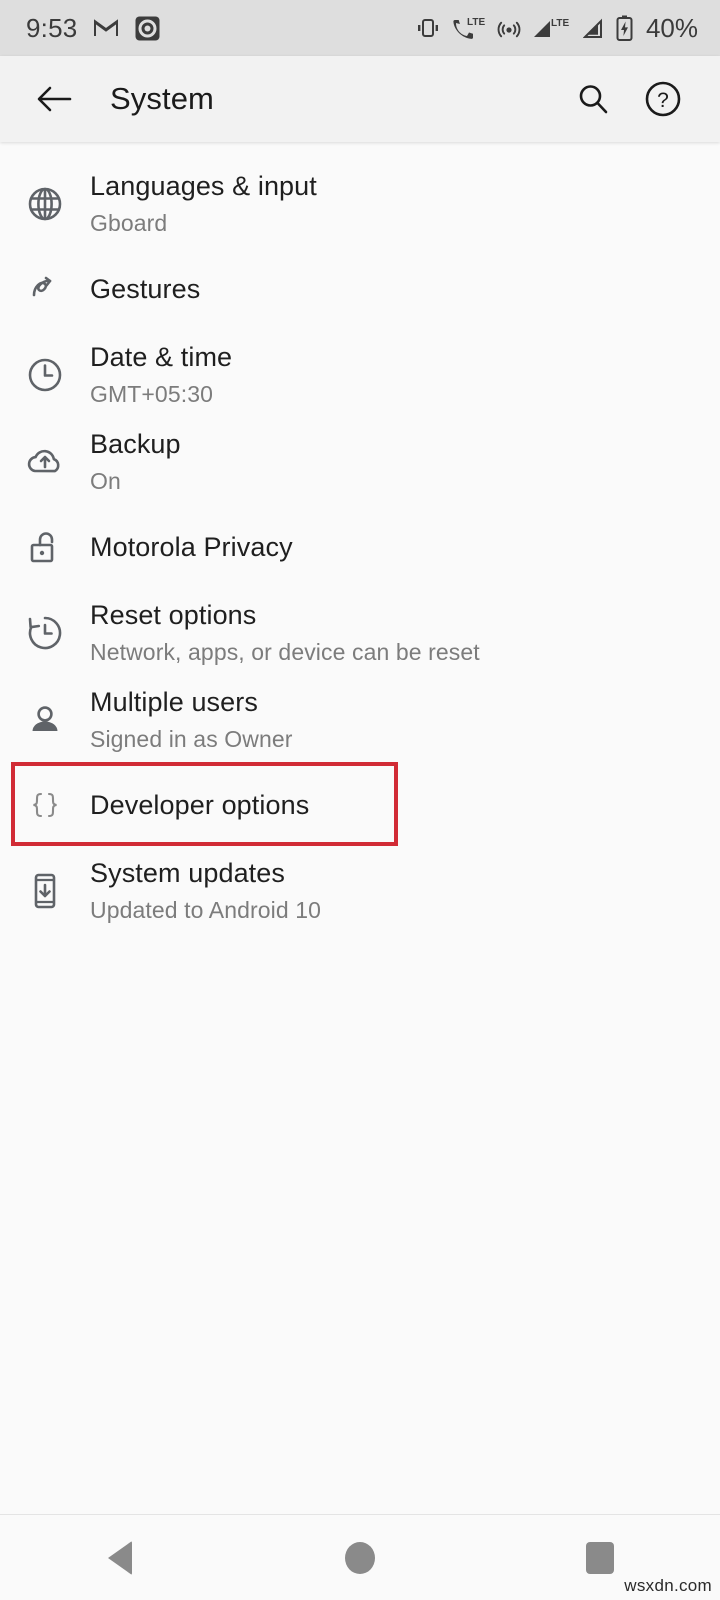 Image resolution: width=720 pixels, height=1600 pixels. What do you see at coordinates (174, 702) in the screenshot?
I see `list-item-title: Multiple users` at bounding box center [174, 702].